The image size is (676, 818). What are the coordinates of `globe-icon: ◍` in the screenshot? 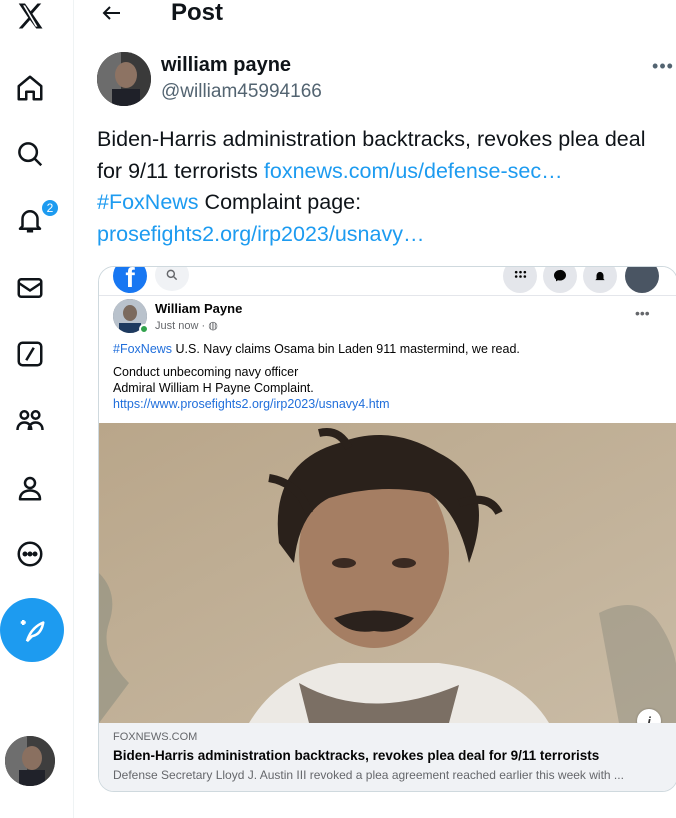 It's located at (213, 326).